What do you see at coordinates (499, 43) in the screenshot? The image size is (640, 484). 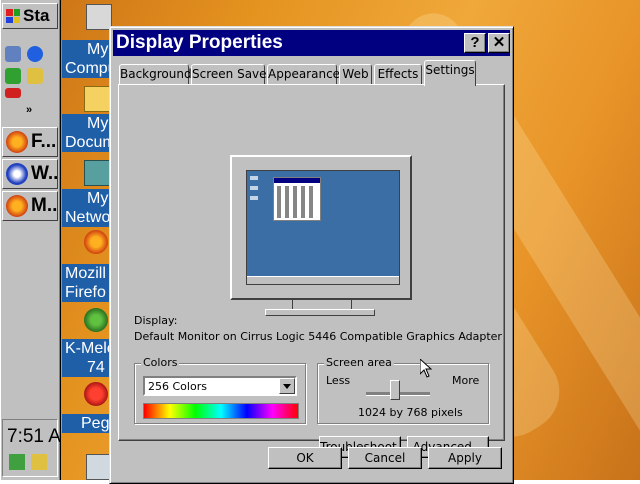 I see `close-button: ✕` at bounding box center [499, 43].